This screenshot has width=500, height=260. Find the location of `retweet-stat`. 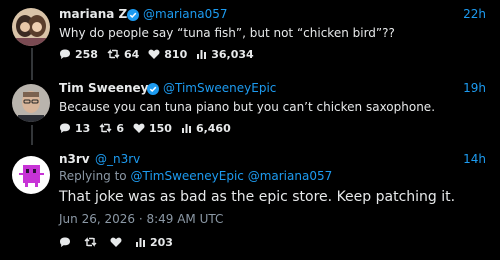

retweet-stat is located at coordinates (92, 242).